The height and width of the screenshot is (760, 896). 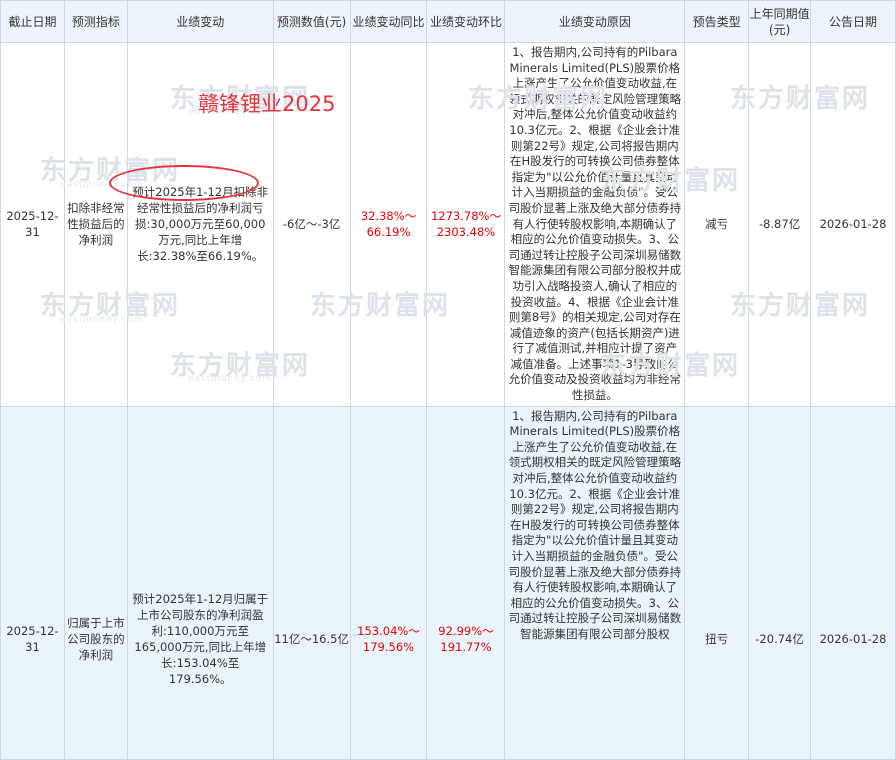 I want to click on cell-yoy: 32.38%～66.19%, so click(x=388, y=224).